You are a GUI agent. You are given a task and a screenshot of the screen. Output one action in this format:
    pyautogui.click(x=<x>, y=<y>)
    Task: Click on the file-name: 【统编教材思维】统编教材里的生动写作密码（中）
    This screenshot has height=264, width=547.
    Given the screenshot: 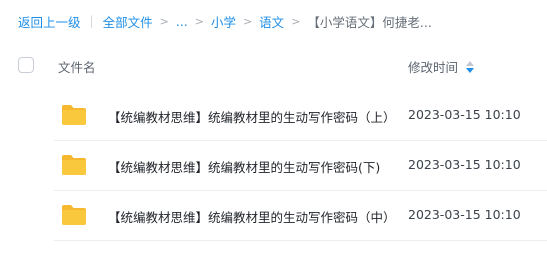 What is the action you would take?
    pyautogui.click(x=252, y=216)
    